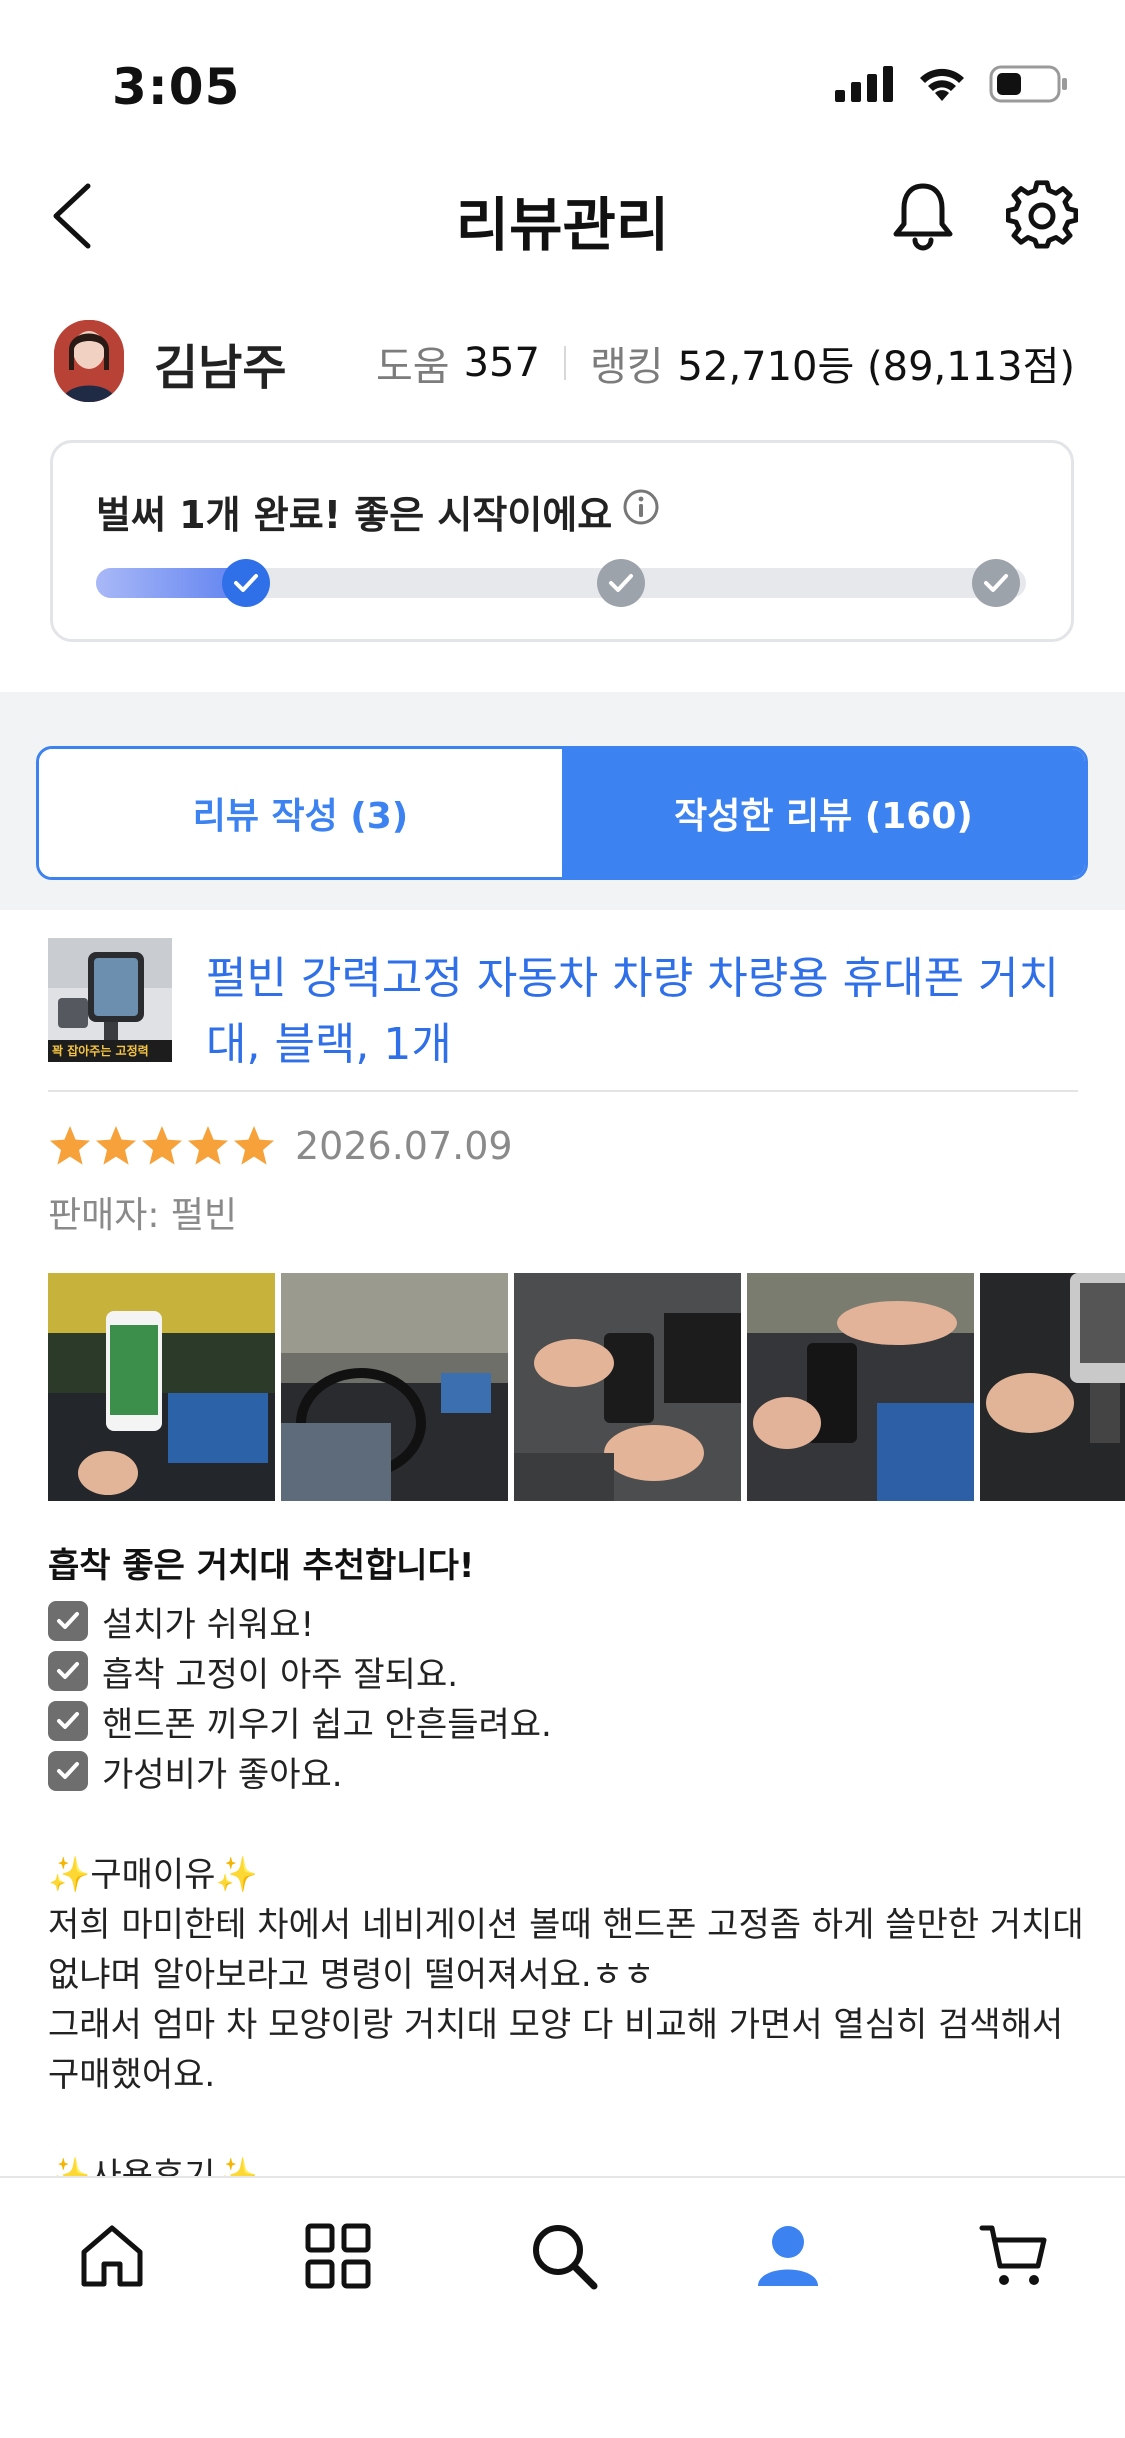 The image size is (1125, 2438). What do you see at coordinates (564, 363) in the screenshot?
I see `stats-divider` at bounding box center [564, 363].